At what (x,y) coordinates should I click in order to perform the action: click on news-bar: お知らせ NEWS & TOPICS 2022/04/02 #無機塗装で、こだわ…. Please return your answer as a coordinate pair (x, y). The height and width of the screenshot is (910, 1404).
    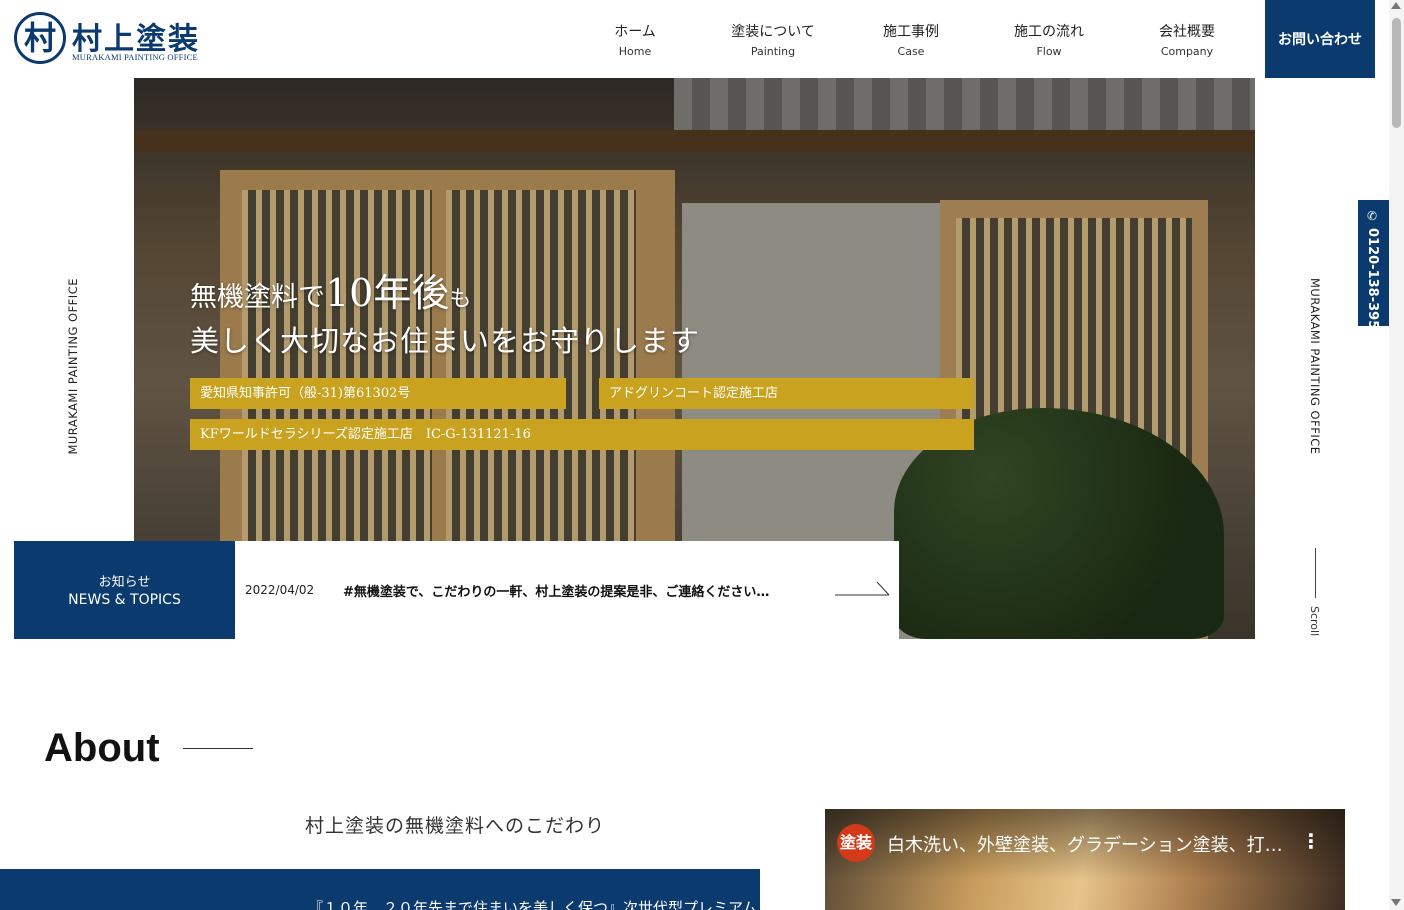
    Looking at the image, I should click on (456, 590).